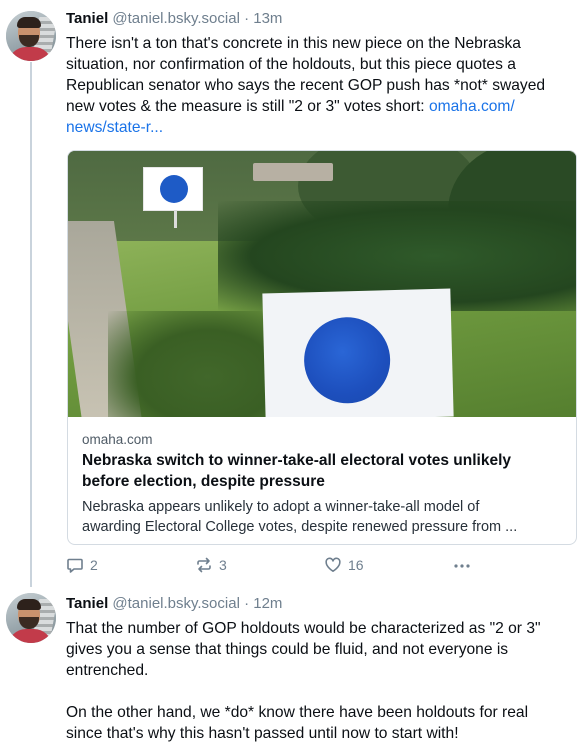 The width and height of the screenshot is (578, 750). I want to click on post-timestamp: 13m, so click(267, 18).